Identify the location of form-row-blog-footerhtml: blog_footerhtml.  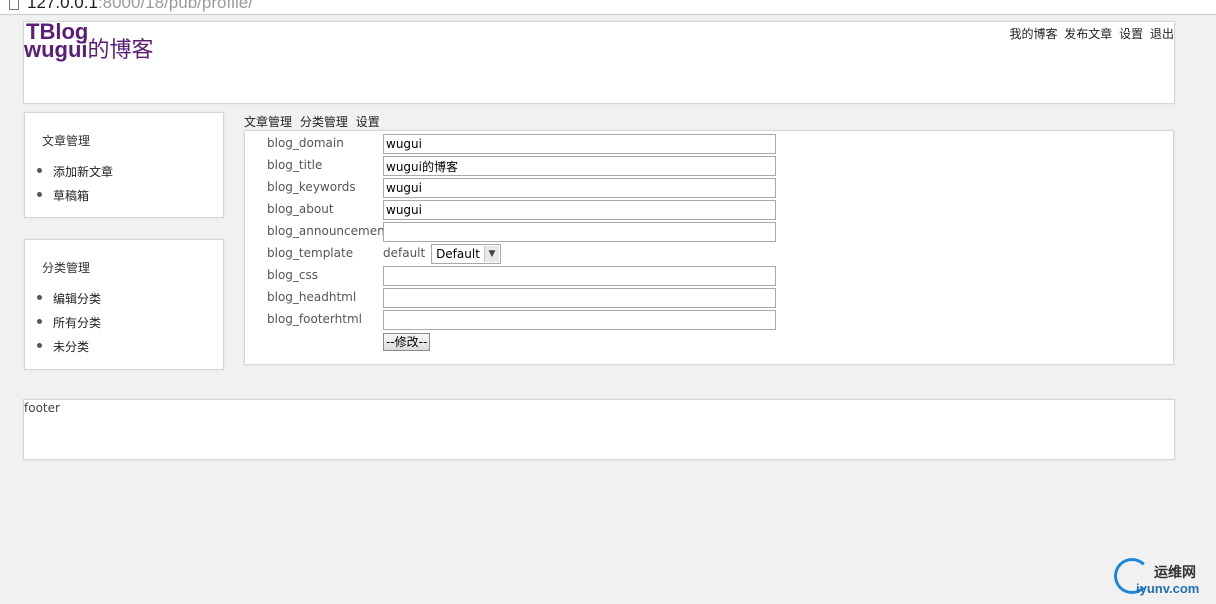
(545, 319).